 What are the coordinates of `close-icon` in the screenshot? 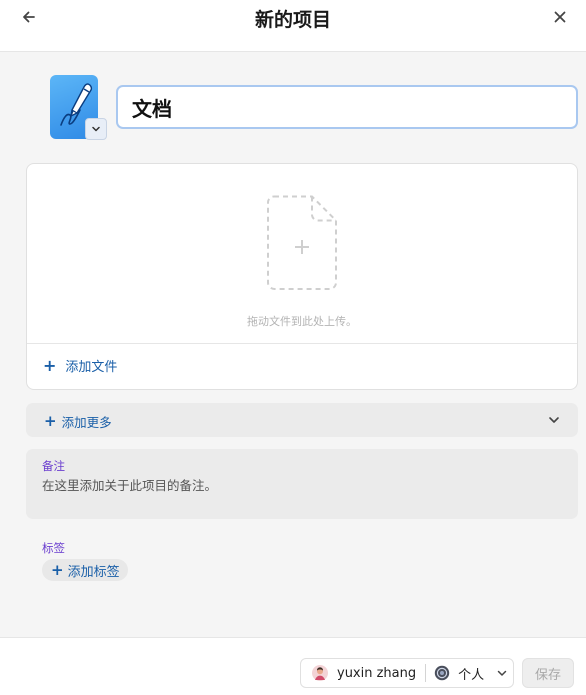 It's located at (560, 17).